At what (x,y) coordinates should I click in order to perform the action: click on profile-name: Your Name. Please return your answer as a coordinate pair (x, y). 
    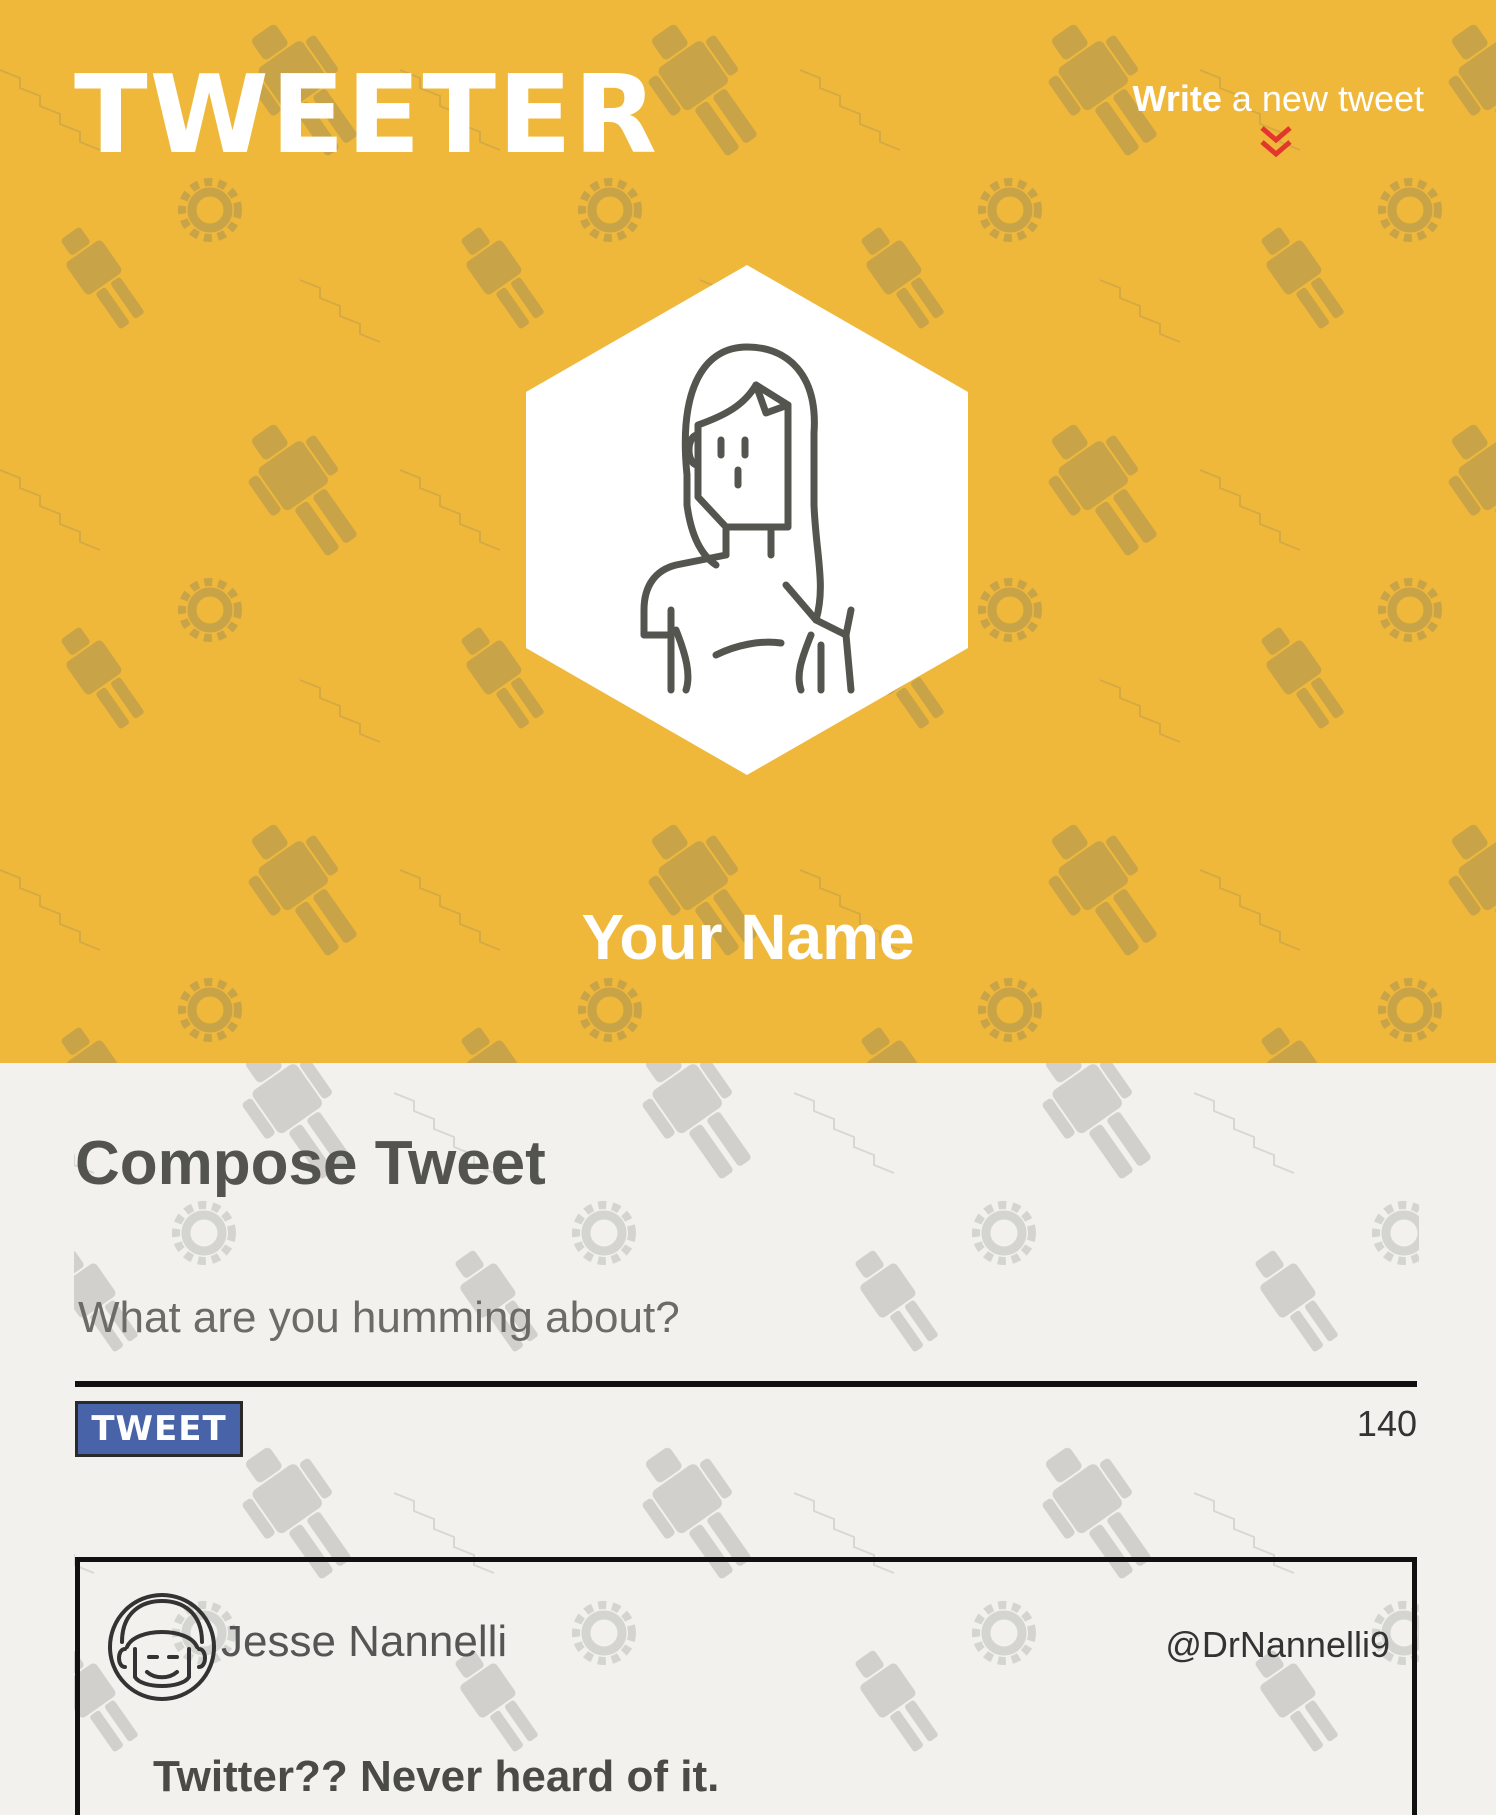
    Looking at the image, I should click on (748, 937).